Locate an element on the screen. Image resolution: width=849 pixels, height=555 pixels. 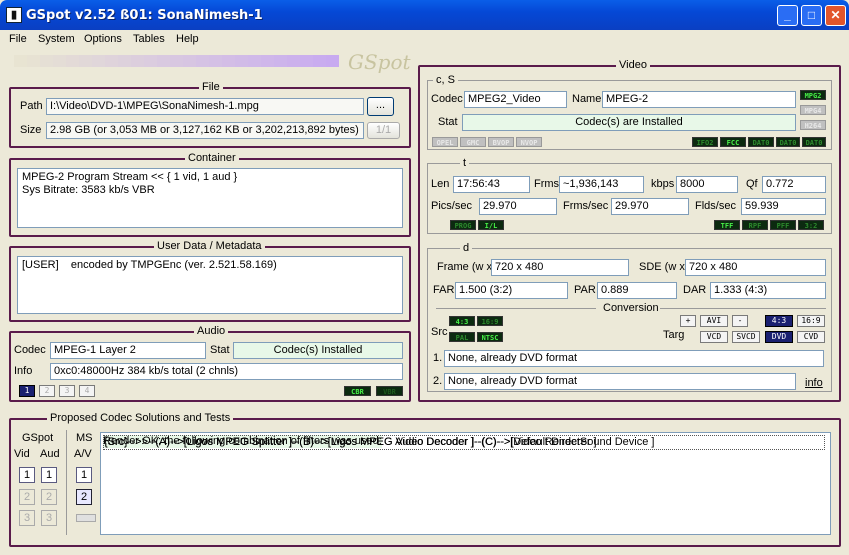
targ-label: Targ is located at coordinates (674, 335).